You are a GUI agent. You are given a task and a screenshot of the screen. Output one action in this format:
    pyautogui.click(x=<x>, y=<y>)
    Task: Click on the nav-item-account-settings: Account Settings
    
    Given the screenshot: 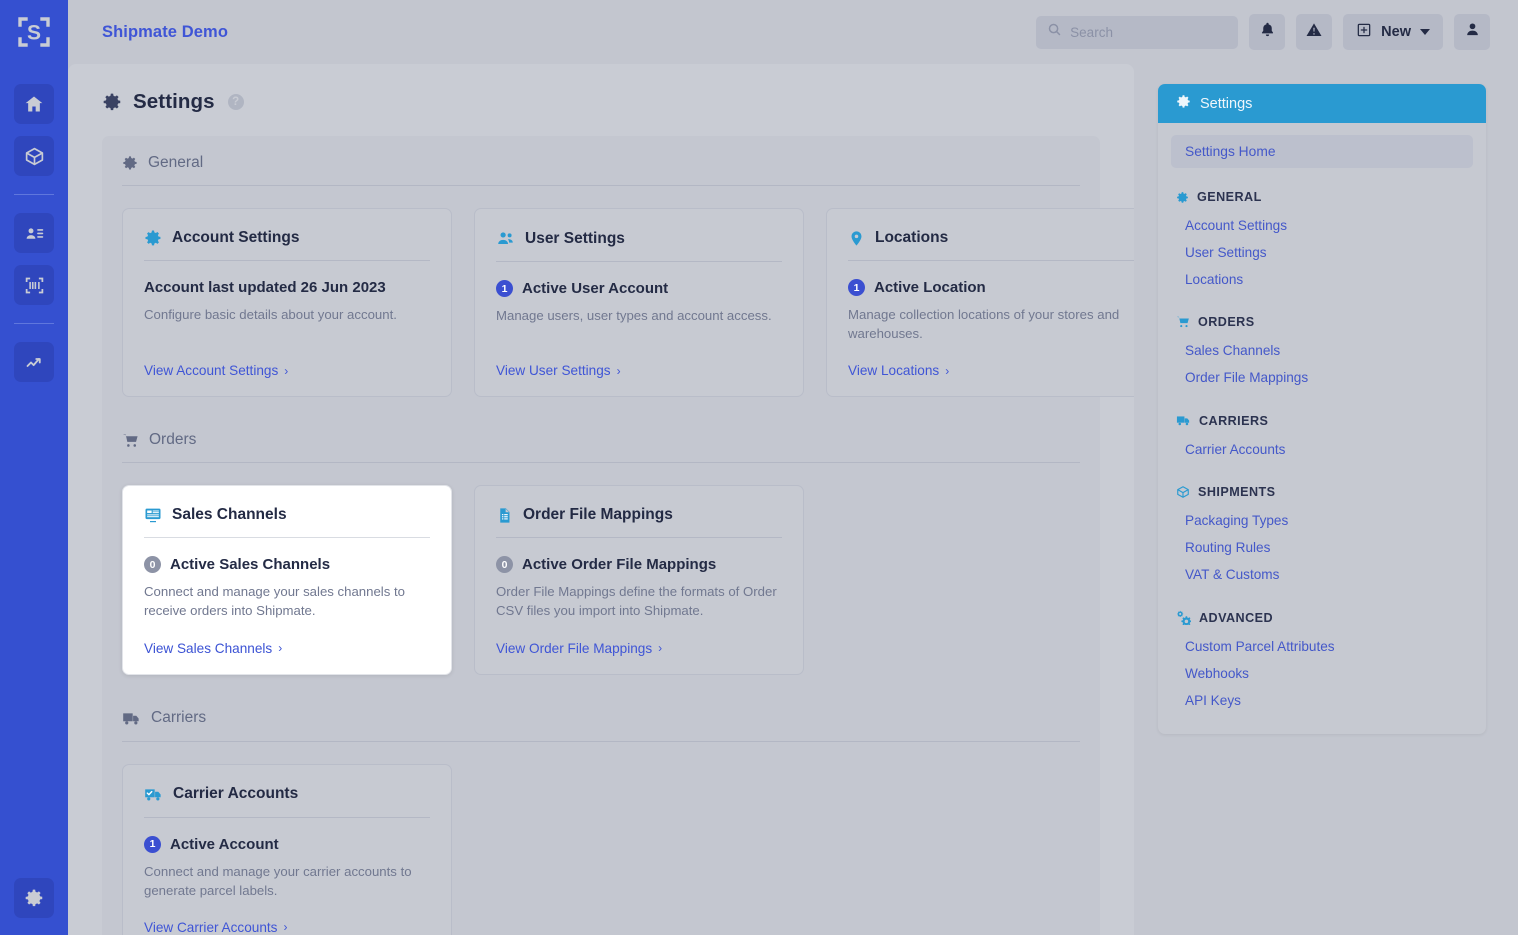 What is the action you would take?
    pyautogui.click(x=1322, y=225)
    